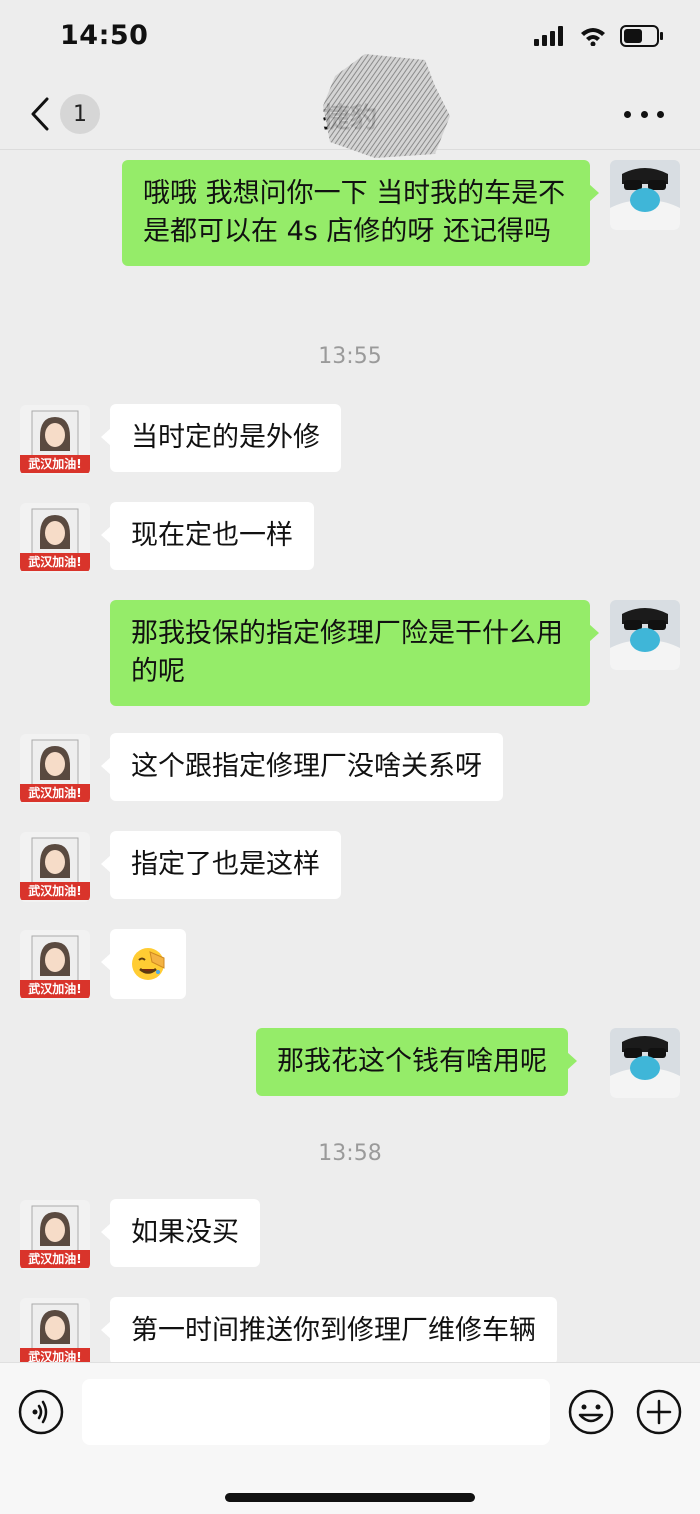 The height and width of the screenshot is (1514, 700). I want to click on signal-icon, so click(548, 36).